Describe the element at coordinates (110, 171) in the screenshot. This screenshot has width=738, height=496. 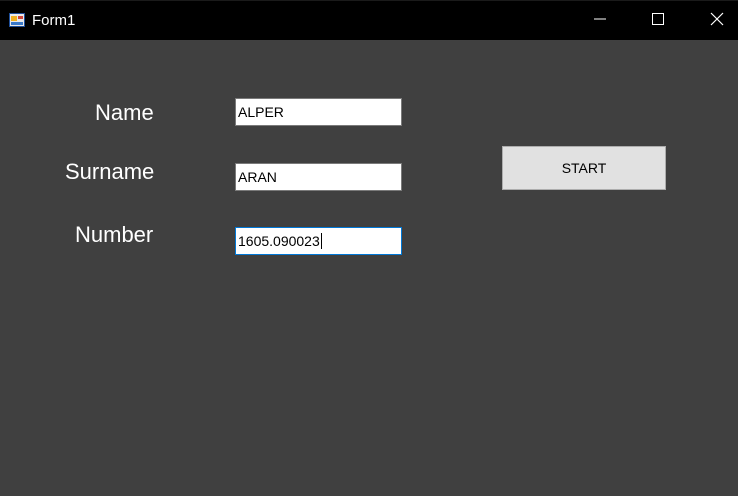
I see `surname-label: Surname` at that location.